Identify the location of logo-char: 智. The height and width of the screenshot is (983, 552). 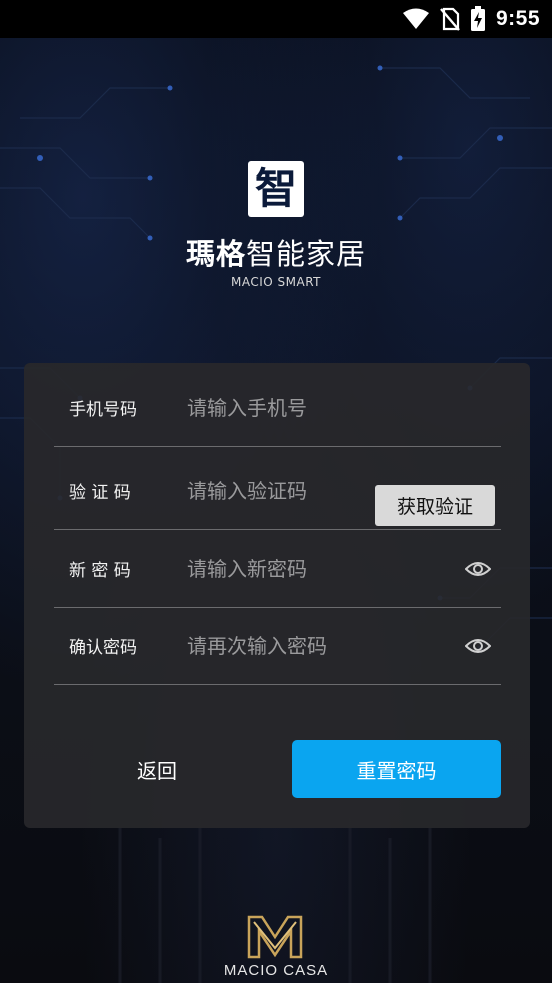
(275, 188).